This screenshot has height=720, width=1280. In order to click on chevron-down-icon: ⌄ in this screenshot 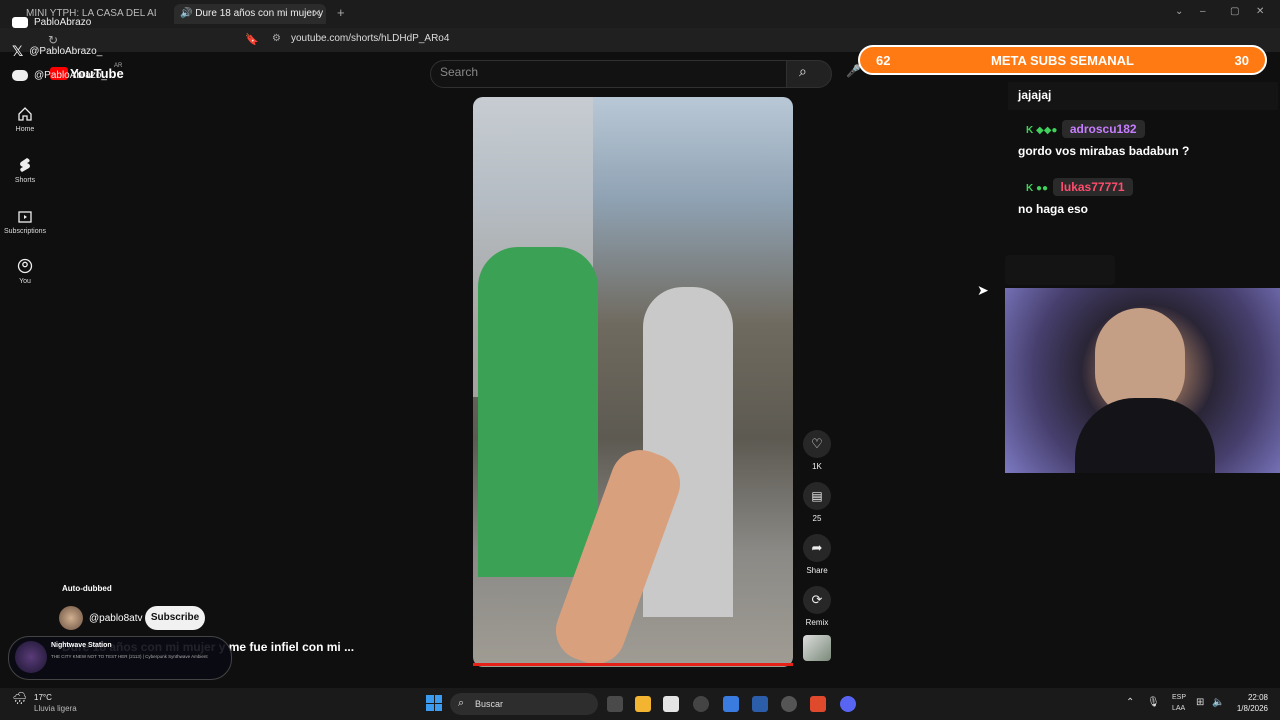, I will do `click(1179, 11)`.